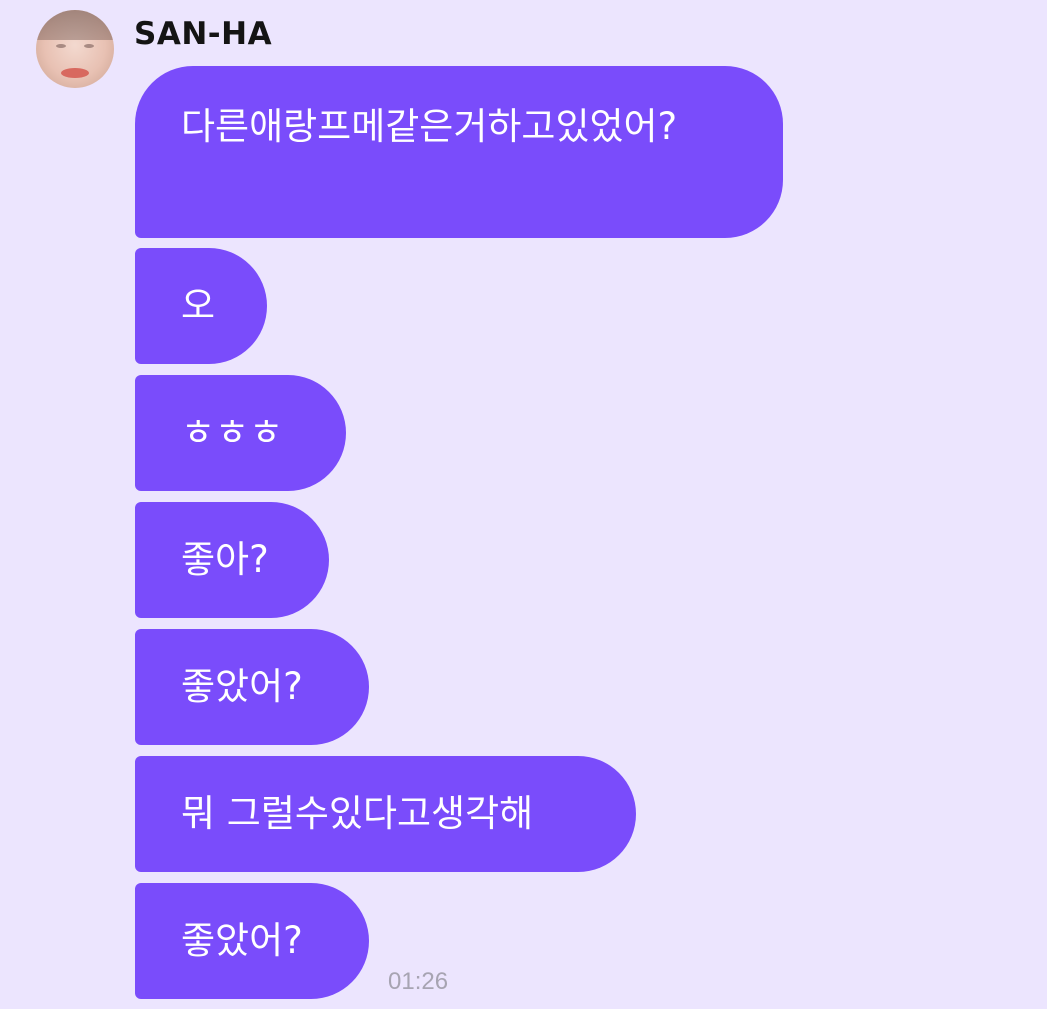  Describe the element at coordinates (89, 46) in the screenshot. I see `avatar-eye-right` at that location.